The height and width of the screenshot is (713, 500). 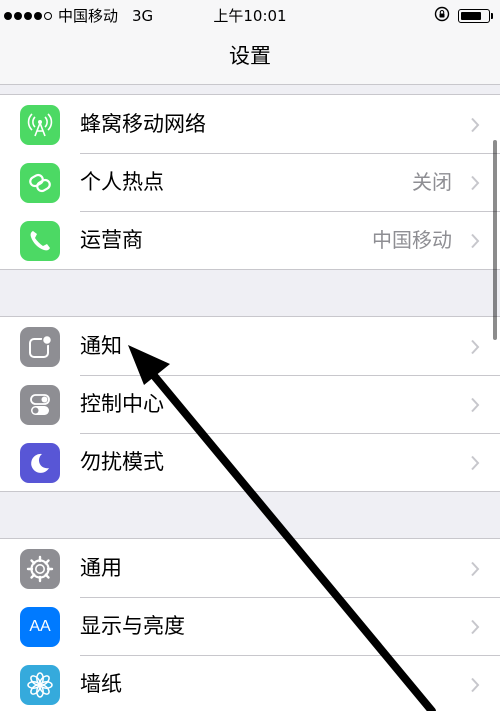 I want to click on settings-row-general: 通用, so click(x=250, y=568).